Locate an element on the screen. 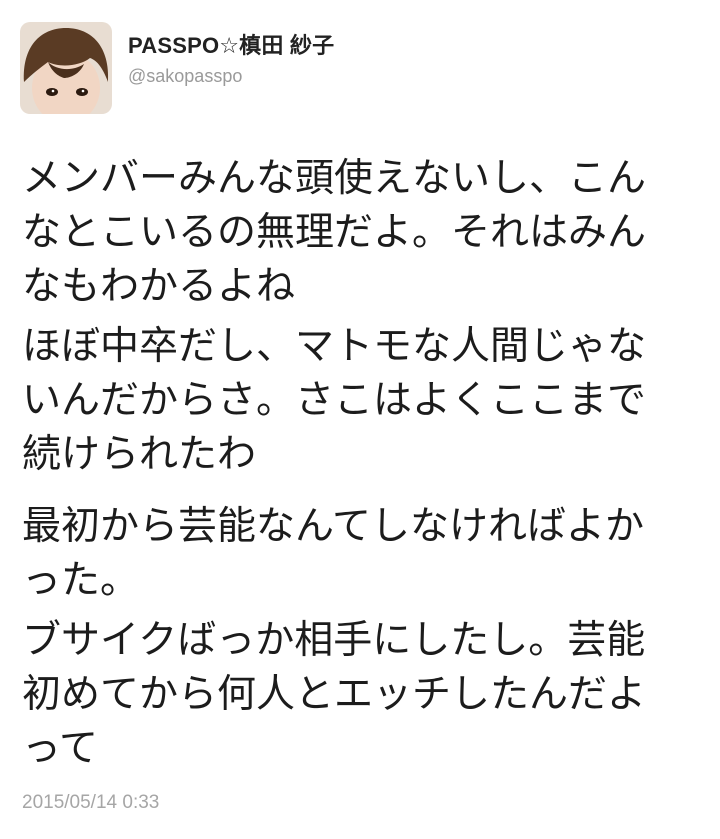  text-line: メンバーみんな頭使えないし、こん is located at coordinates (334, 178).